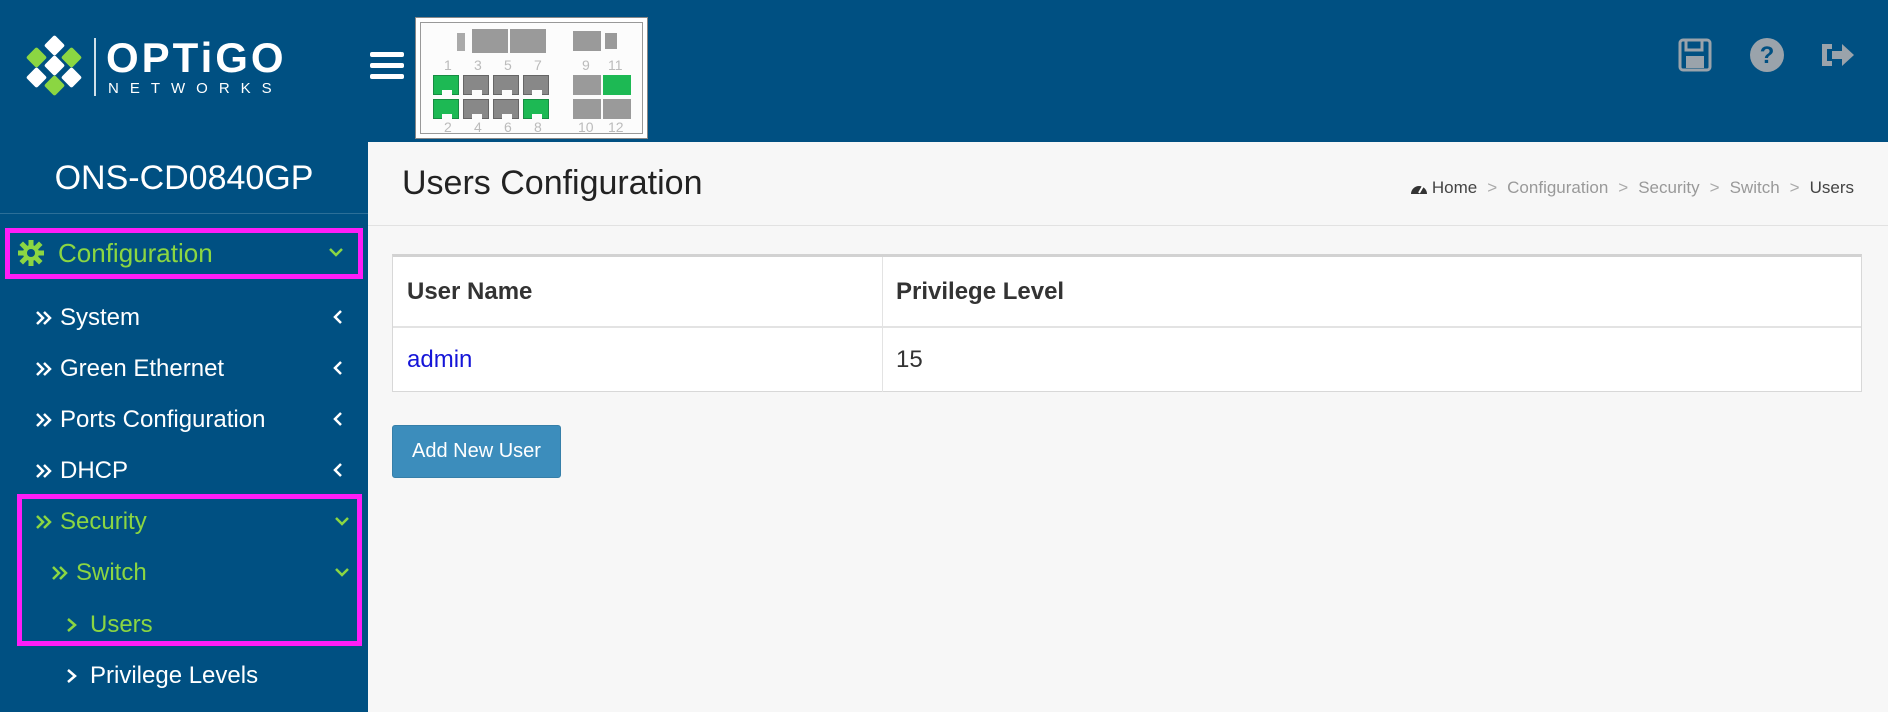  What do you see at coordinates (909, 359) in the screenshot?
I see `privilege-level-value: 15` at bounding box center [909, 359].